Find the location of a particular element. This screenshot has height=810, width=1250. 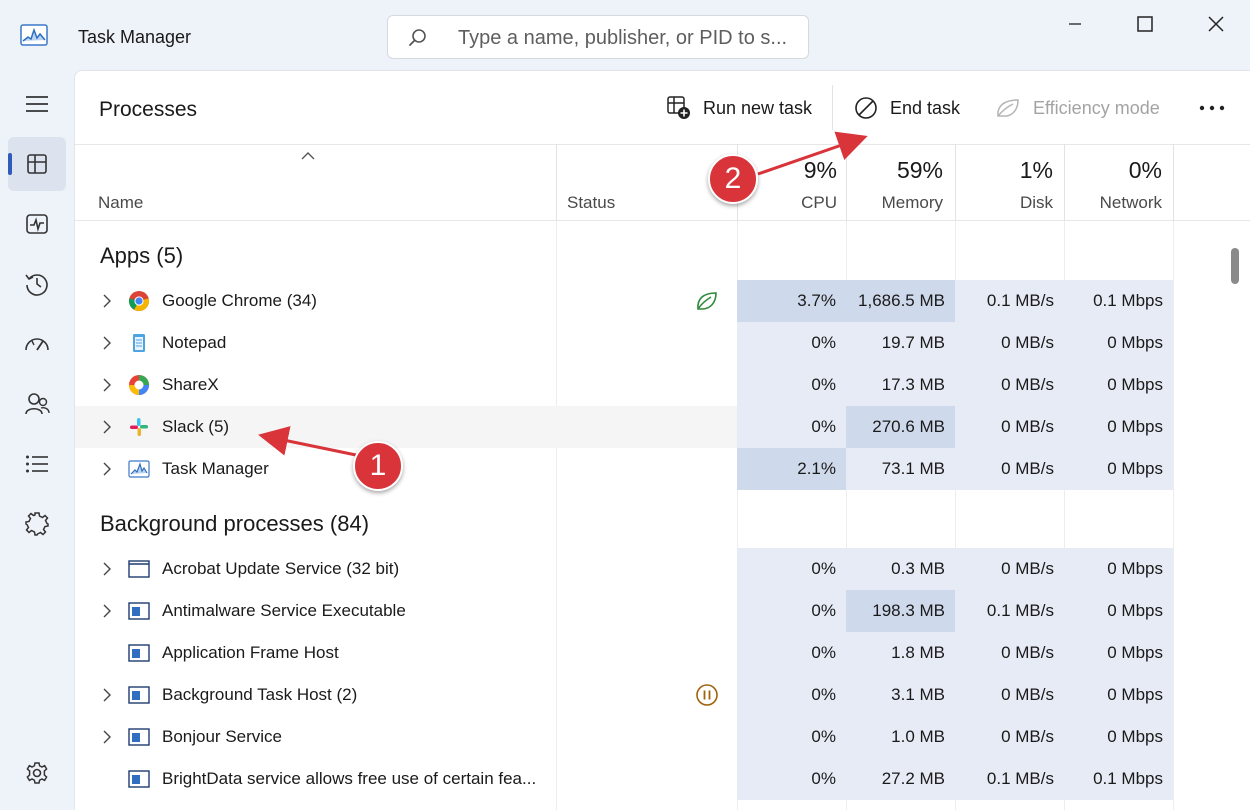

column-status: Status is located at coordinates (591, 203).